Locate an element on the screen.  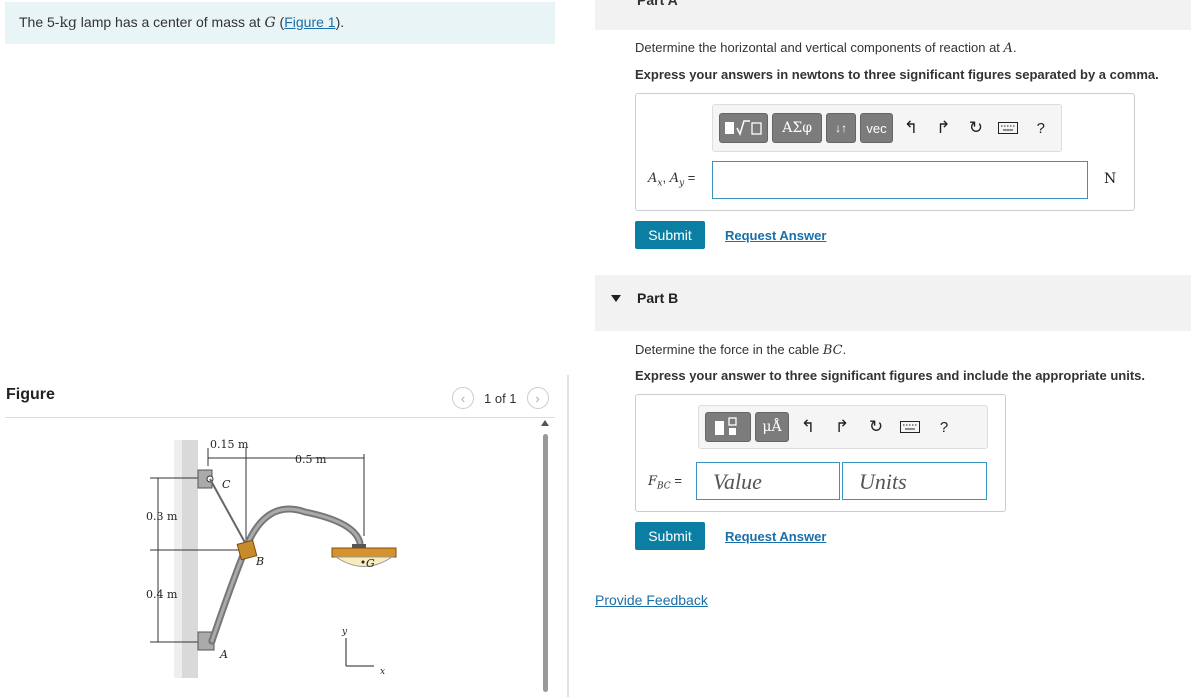
axis-y-label: y is located at coordinates (344, 632).